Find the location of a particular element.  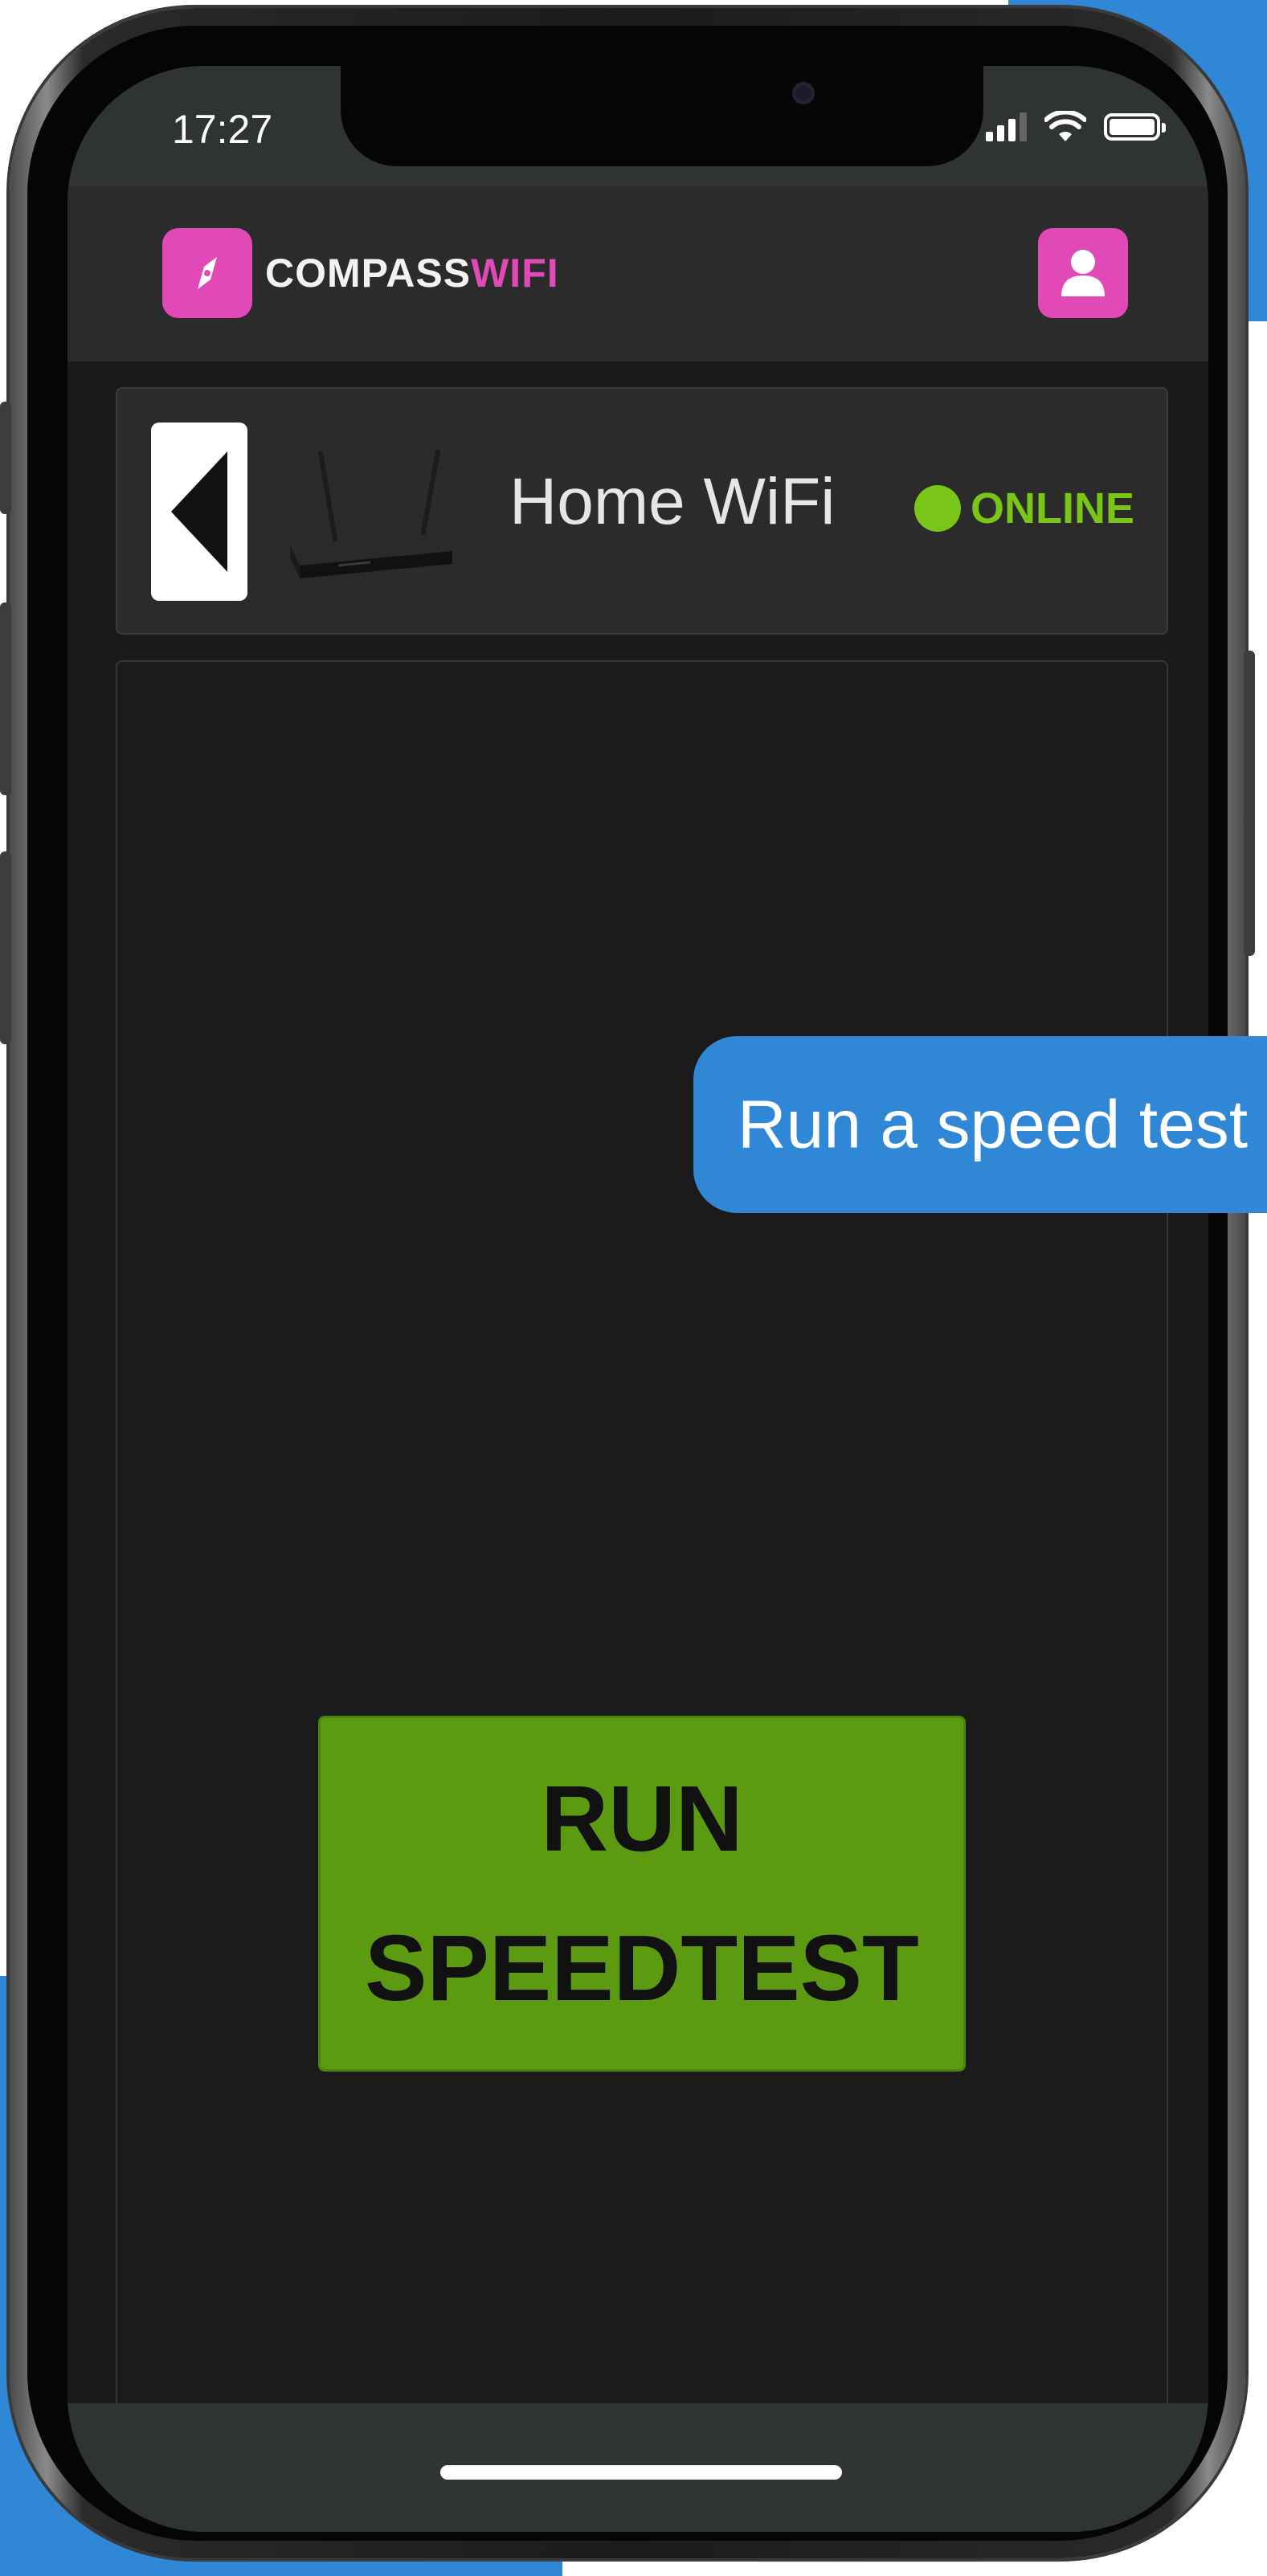

status-text: ONLINE is located at coordinates (1052, 508).